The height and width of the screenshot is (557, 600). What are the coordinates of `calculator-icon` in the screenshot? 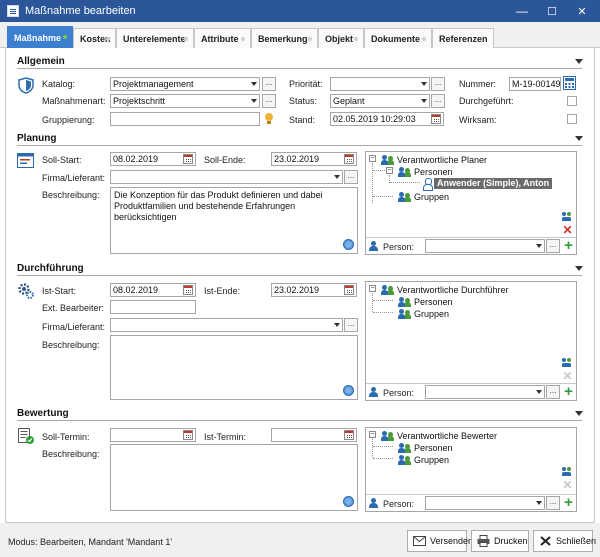 It's located at (569, 83).